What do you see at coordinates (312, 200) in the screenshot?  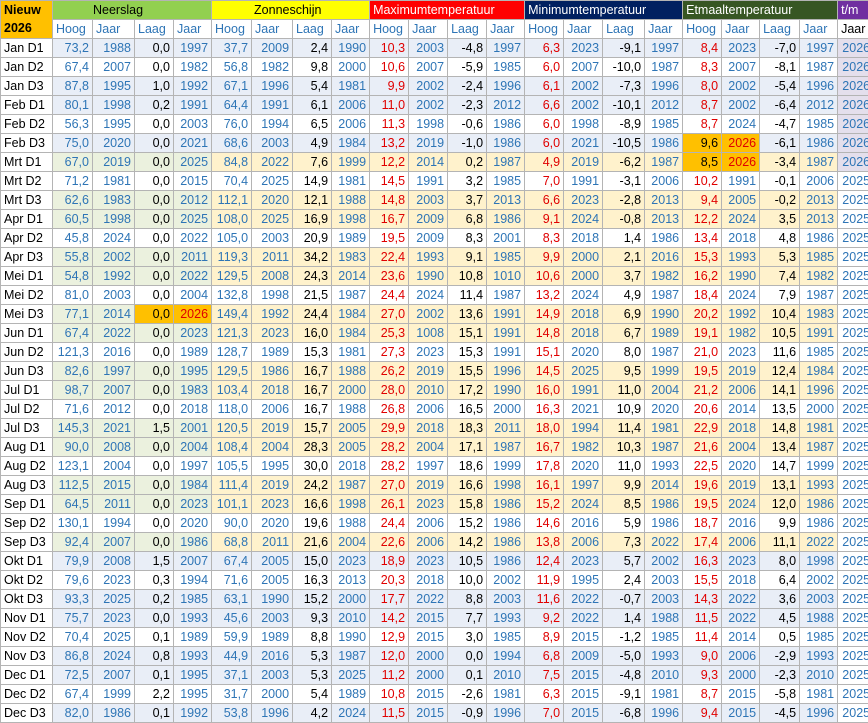 I see `value-cell: 12,1` at bounding box center [312, 200].